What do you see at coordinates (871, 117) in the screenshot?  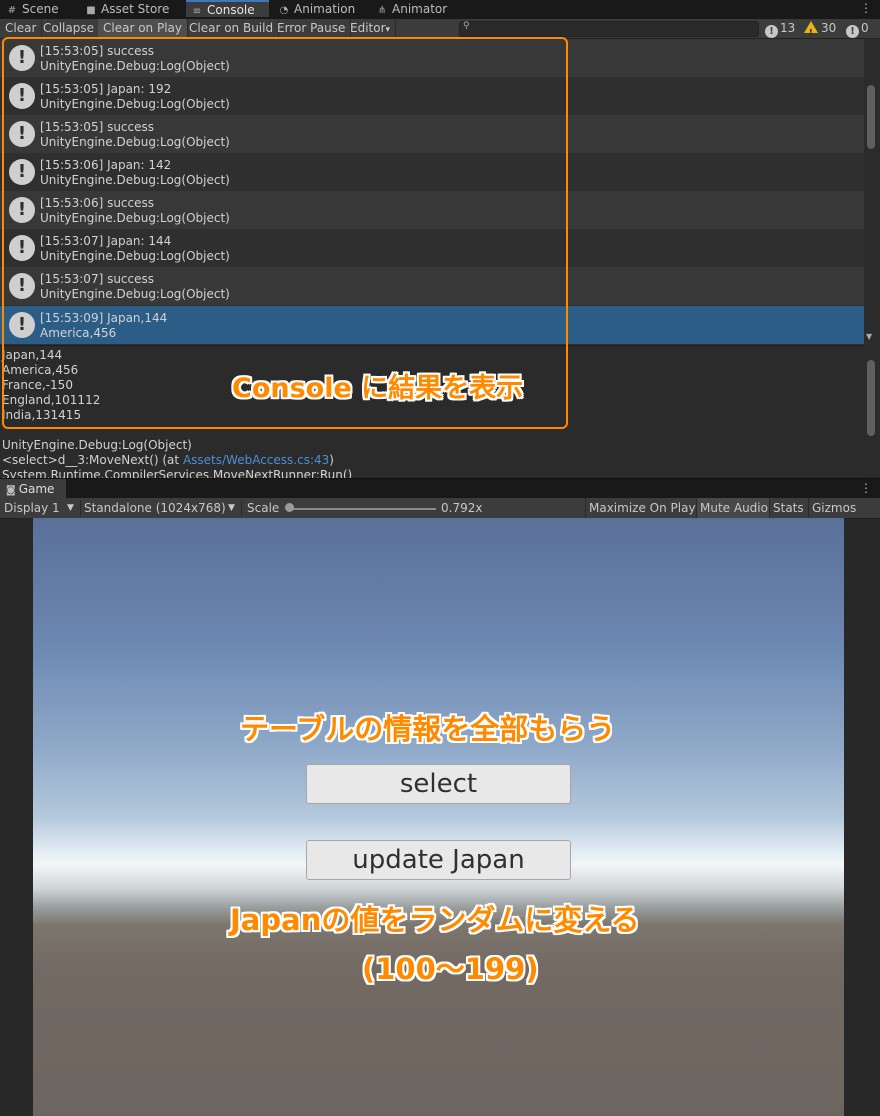 I see `log-list-scroll-thumb` at bounding box center [871, 117].